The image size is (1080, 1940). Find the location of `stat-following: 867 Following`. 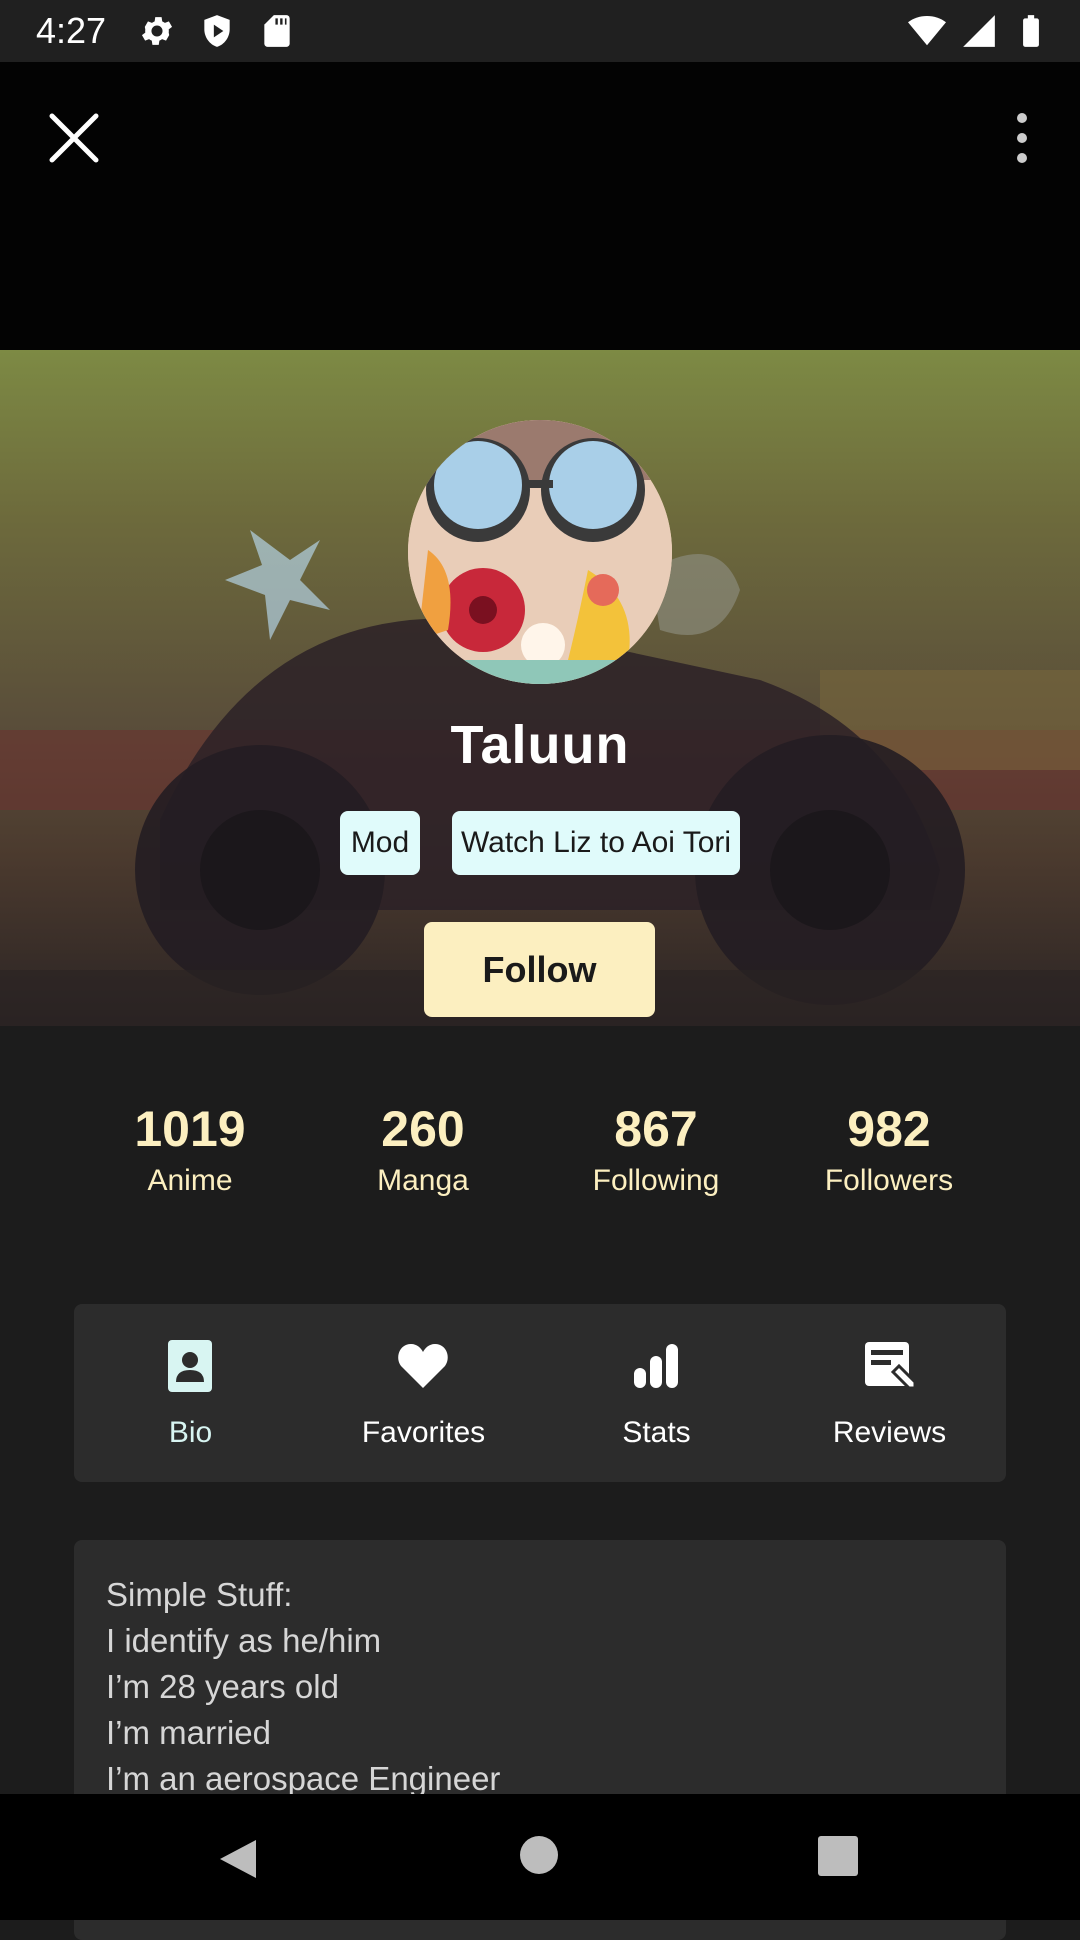

stat-following: 867 Following is located at coordinates (656, 1149).